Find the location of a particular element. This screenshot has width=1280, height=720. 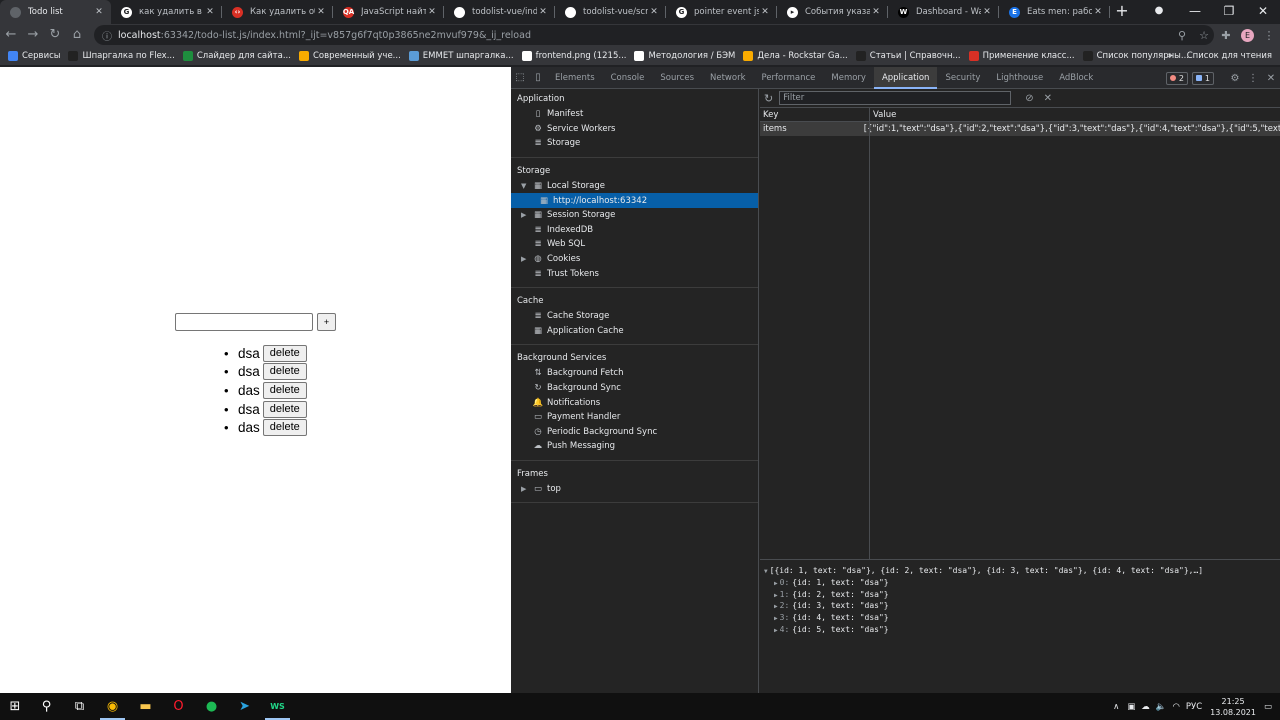

preview-entry: ▶ 0: {id: 1, text: "dsa"} is located at coordinates (1022, 583).